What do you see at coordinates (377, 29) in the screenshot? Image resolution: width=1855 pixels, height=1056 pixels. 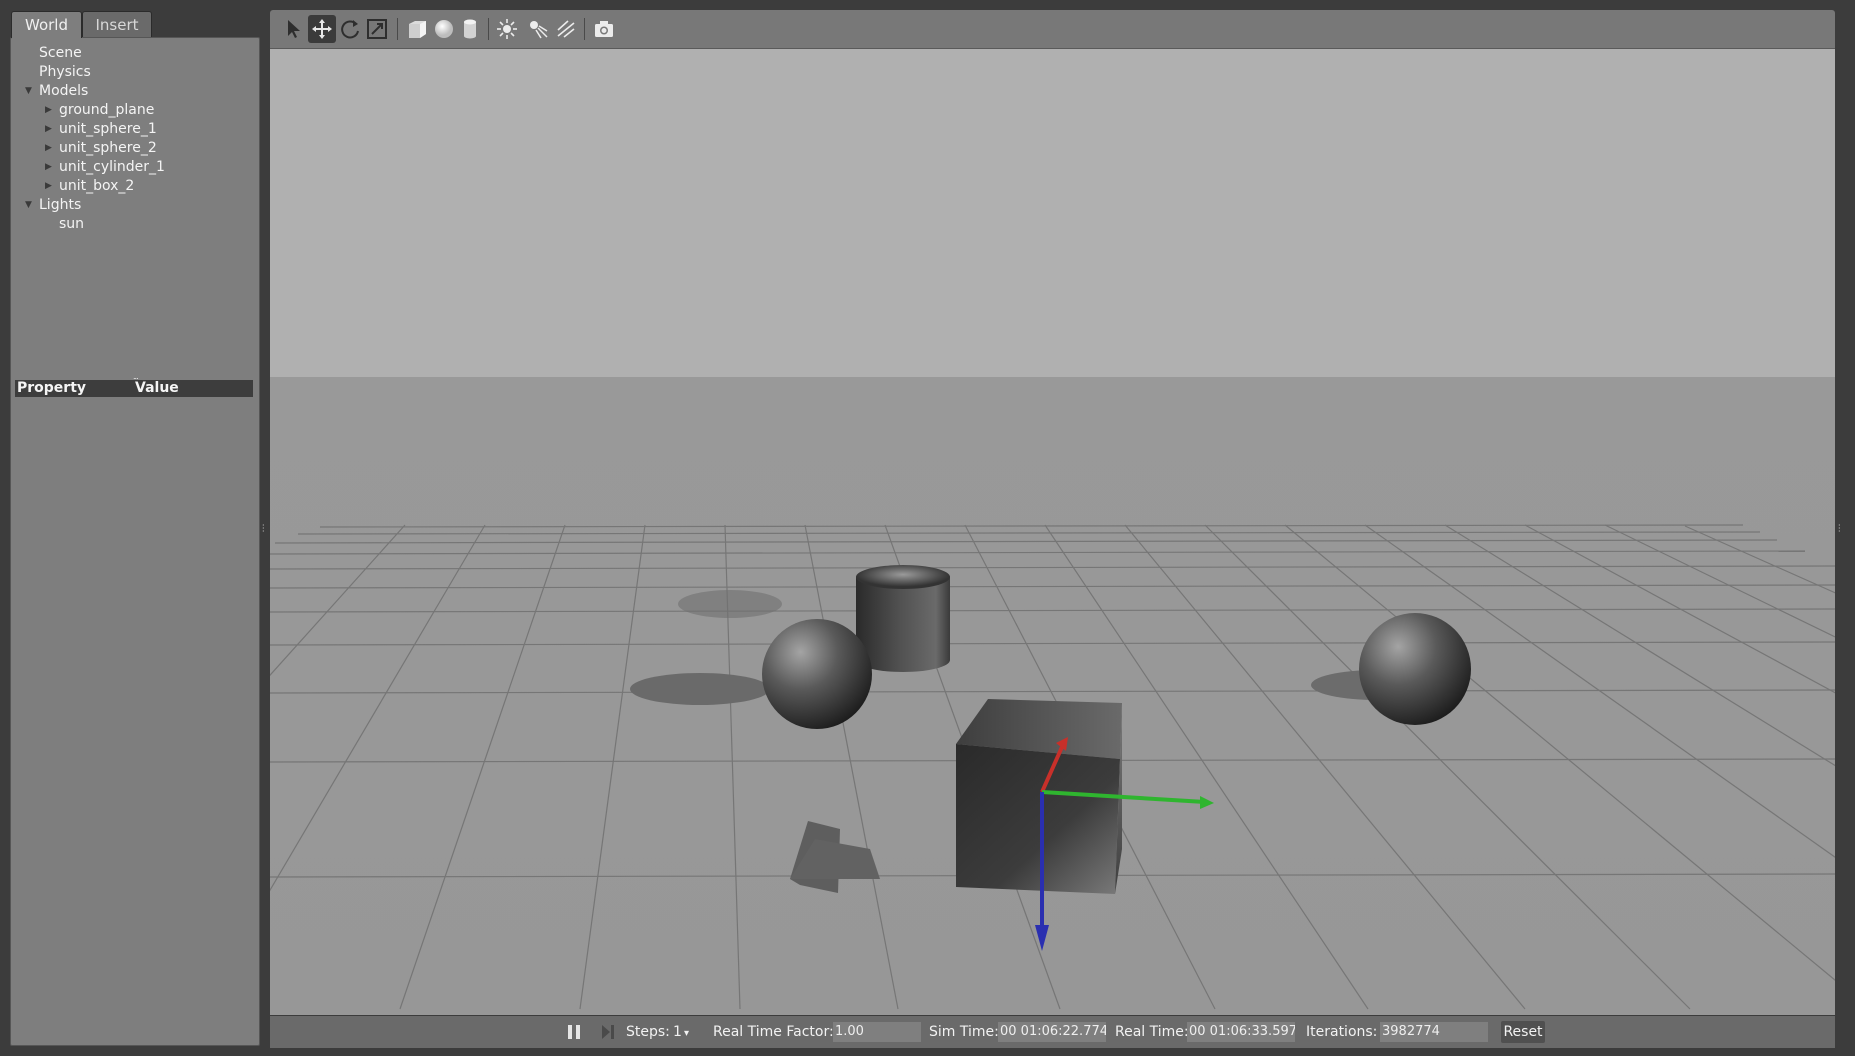 I see `scale-icon` at bounding box center [377, 29].